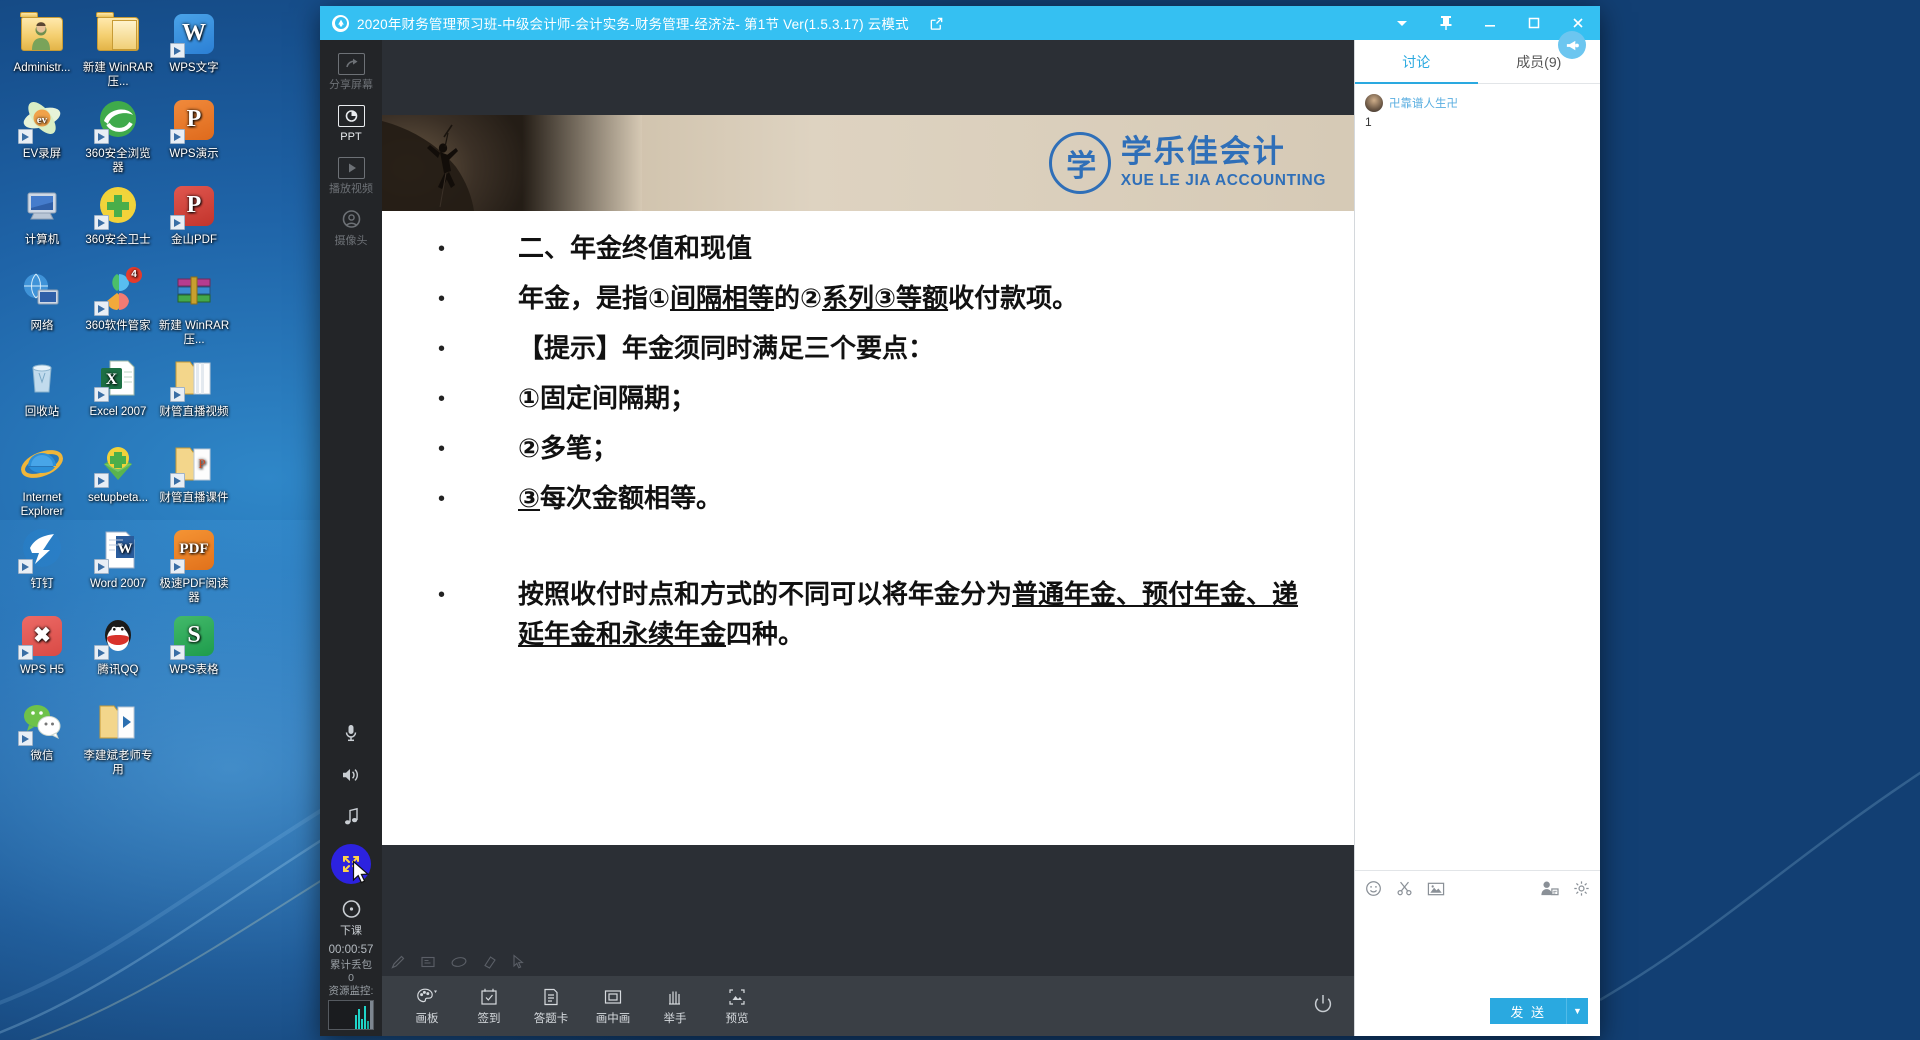 Image resolution: width=1920 pixels, height=1040 pixels. What do you see at coordinates (1572, 45) in the screenshot?
I see `megaphone-icon` at bounding box center [1572, 45].